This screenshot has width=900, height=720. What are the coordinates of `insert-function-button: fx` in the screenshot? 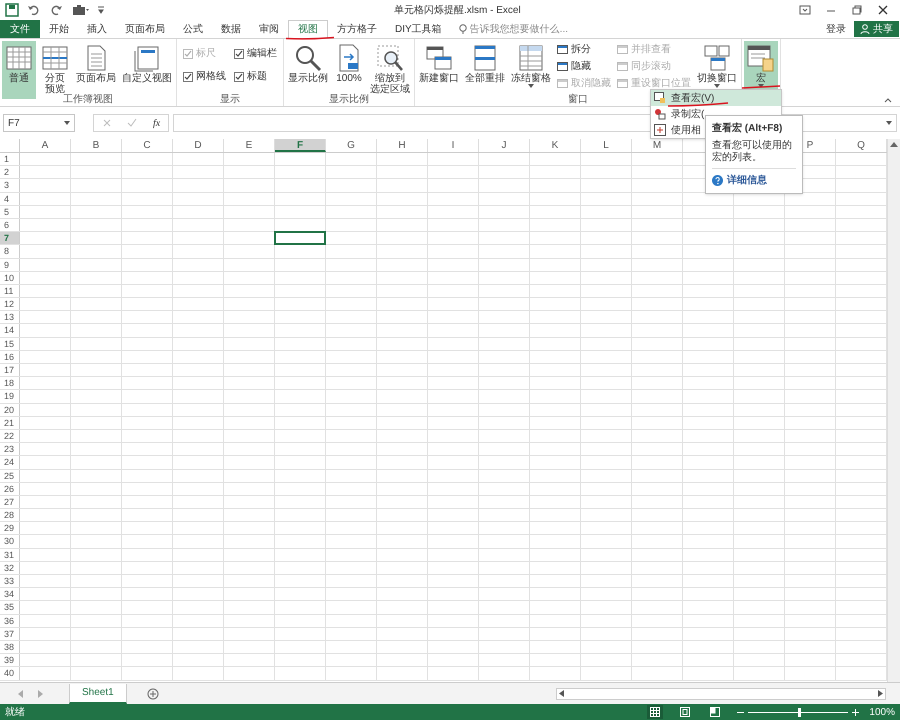 It's located at (156, 123).